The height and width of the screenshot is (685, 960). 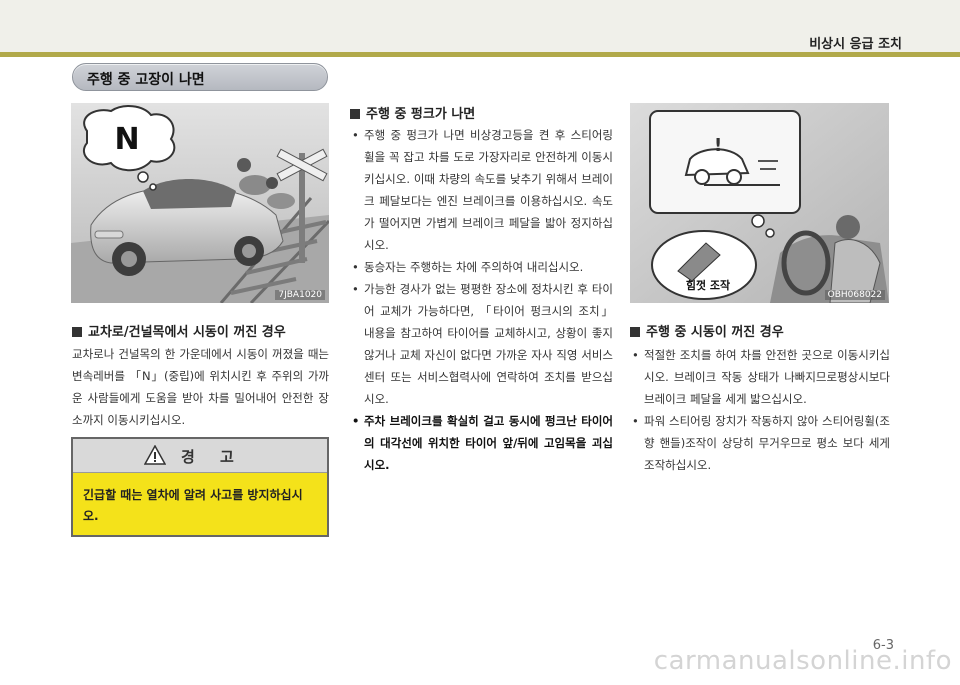 I want to click on crossing-stall-heading: 교차로/건널목에서 시동이 꺼진 경우, so click(x=179, y=330).